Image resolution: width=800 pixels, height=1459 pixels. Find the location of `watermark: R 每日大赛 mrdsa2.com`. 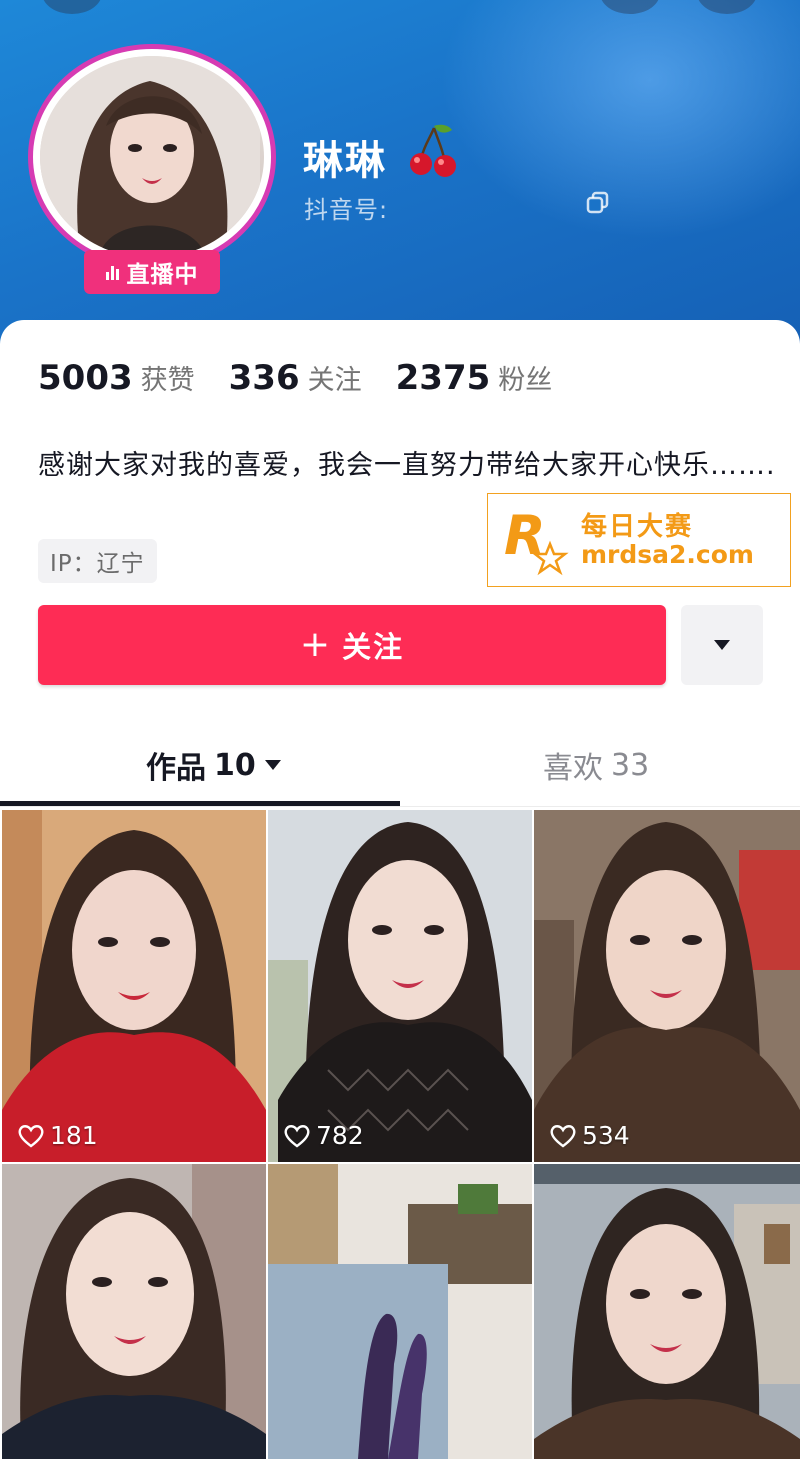

watermark: R 每日大赛 mrdsa2.com is located at coordinates (639, 540).